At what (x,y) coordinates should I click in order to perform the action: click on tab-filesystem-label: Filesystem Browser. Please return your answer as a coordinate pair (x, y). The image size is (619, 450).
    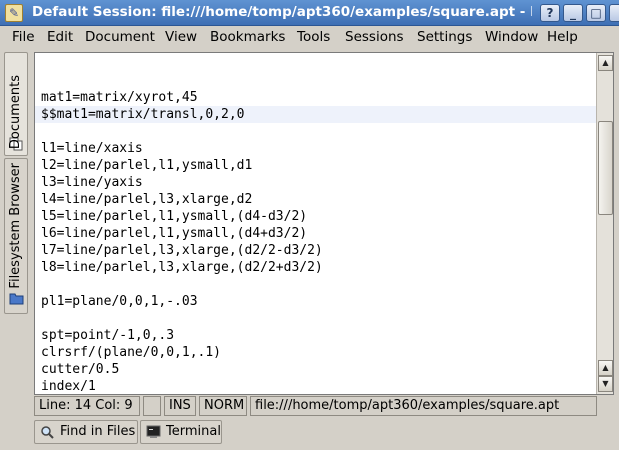
    Looking at the image, I should click on (15, 226).